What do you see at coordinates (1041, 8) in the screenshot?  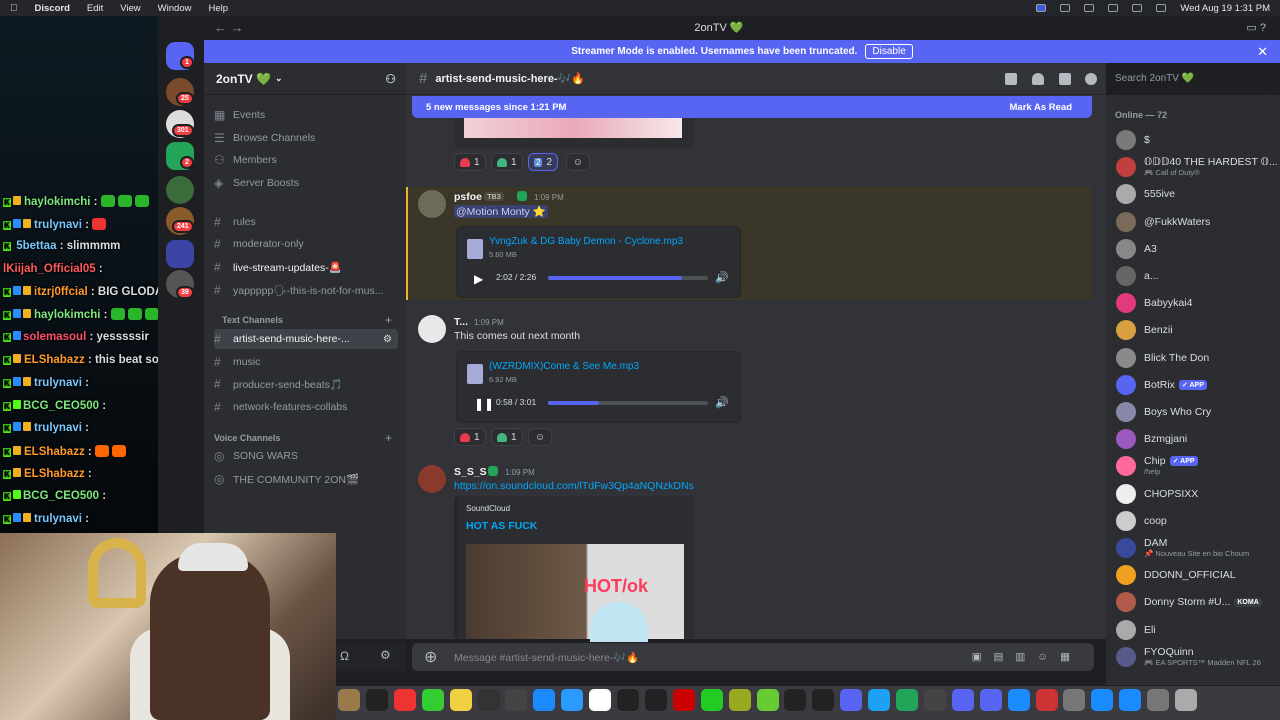 I see `screen-share-icon` at bounding box center [1041, 8].